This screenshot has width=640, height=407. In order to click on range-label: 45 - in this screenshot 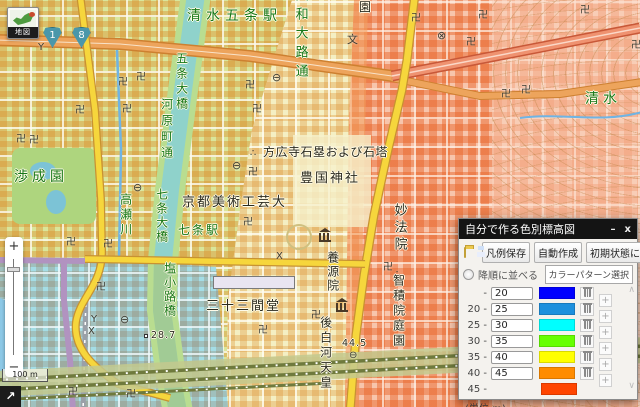, I will do `click(477, 389)`.